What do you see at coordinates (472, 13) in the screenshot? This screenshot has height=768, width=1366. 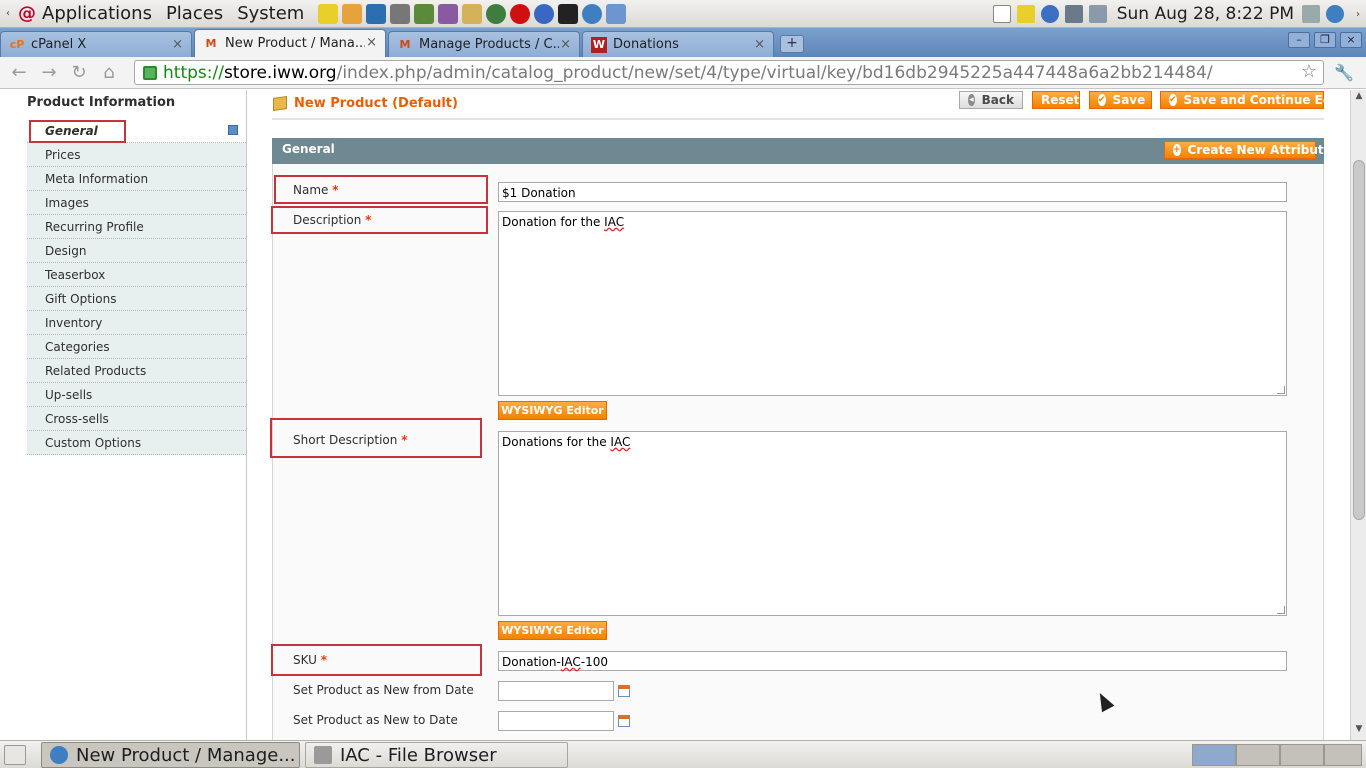 I see `editor-launcher-icon` at bounding box center [472, 13].